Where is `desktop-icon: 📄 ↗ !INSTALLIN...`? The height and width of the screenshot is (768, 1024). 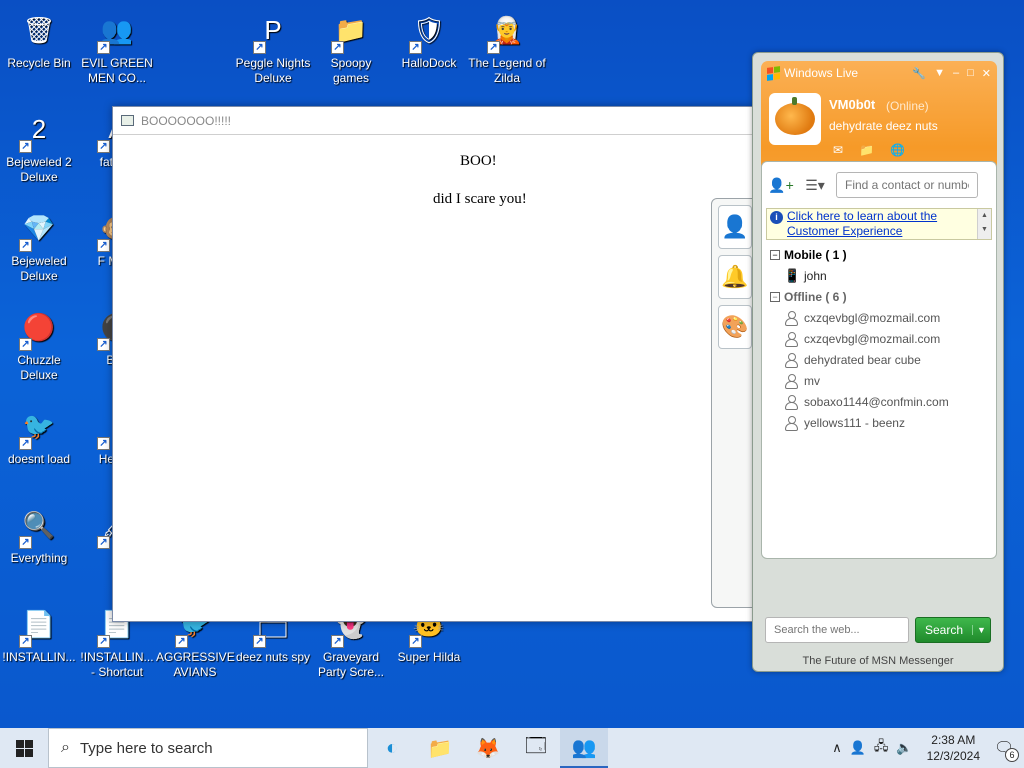
desktop-icon: 📄 ↗ !INSTALLIN... is located at coordinates (39, 633).